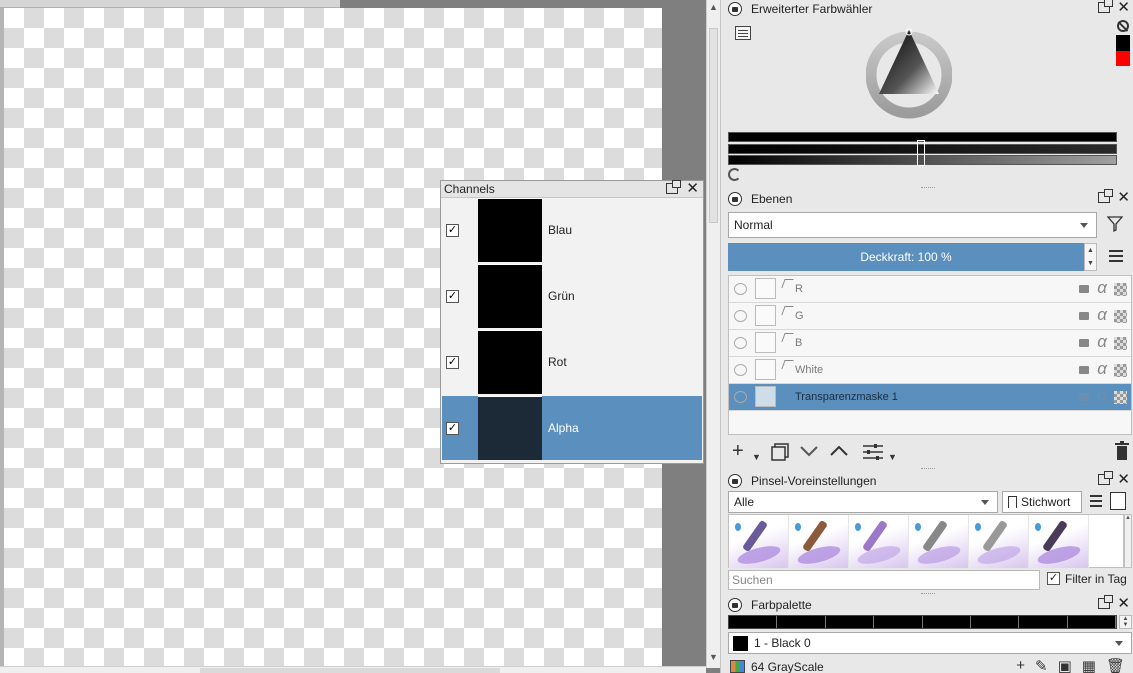 This screenshot has height=673, width=1133. What do you see at coordinates (930, 370) in the screenshot?
I see `layer-row-white: White α` at bounding box center [930, 370].